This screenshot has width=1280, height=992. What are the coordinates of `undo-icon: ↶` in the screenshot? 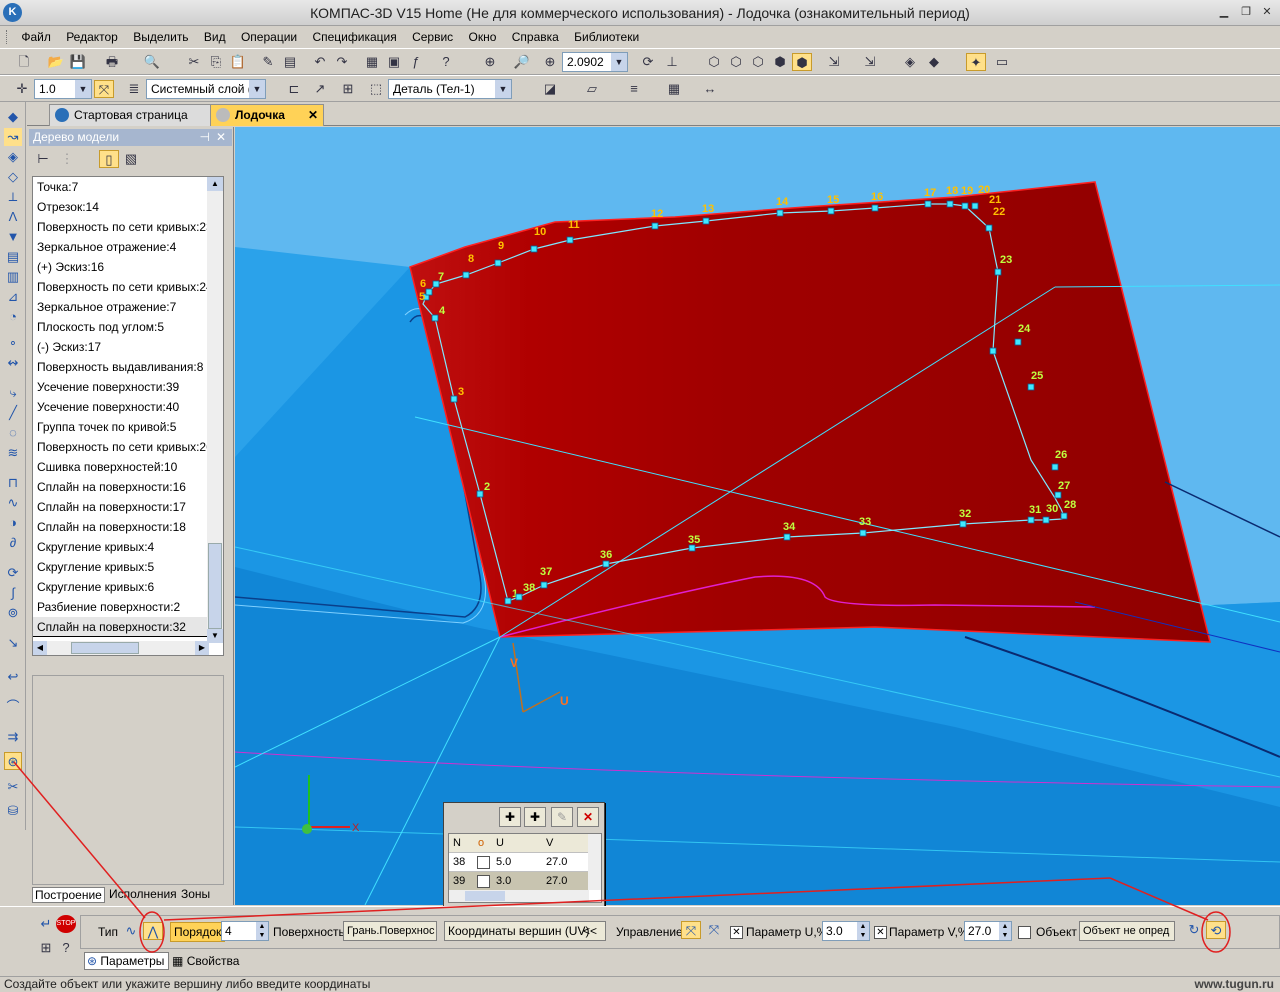 It's located at (320, 62).